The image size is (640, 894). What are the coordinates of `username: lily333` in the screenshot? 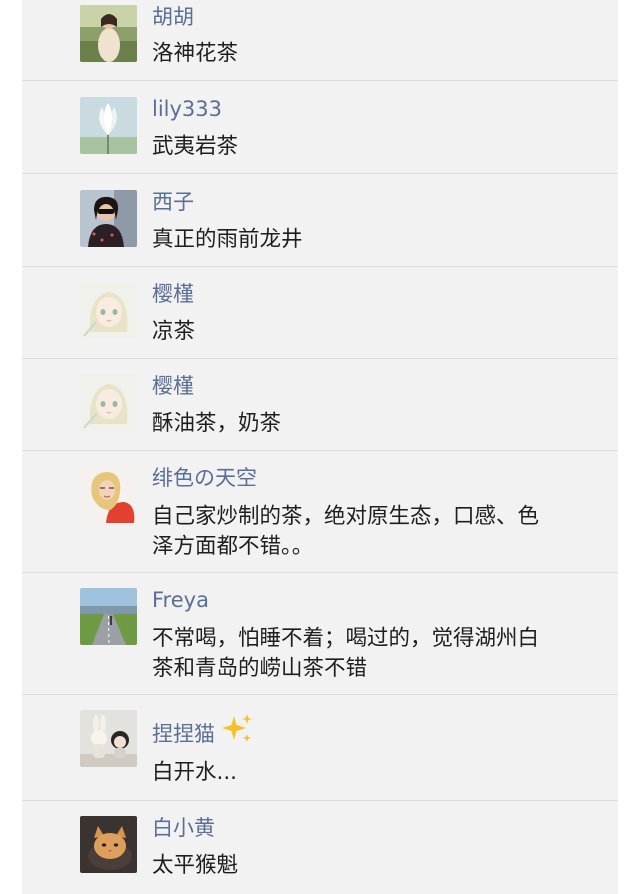 It's located at (187, 109).